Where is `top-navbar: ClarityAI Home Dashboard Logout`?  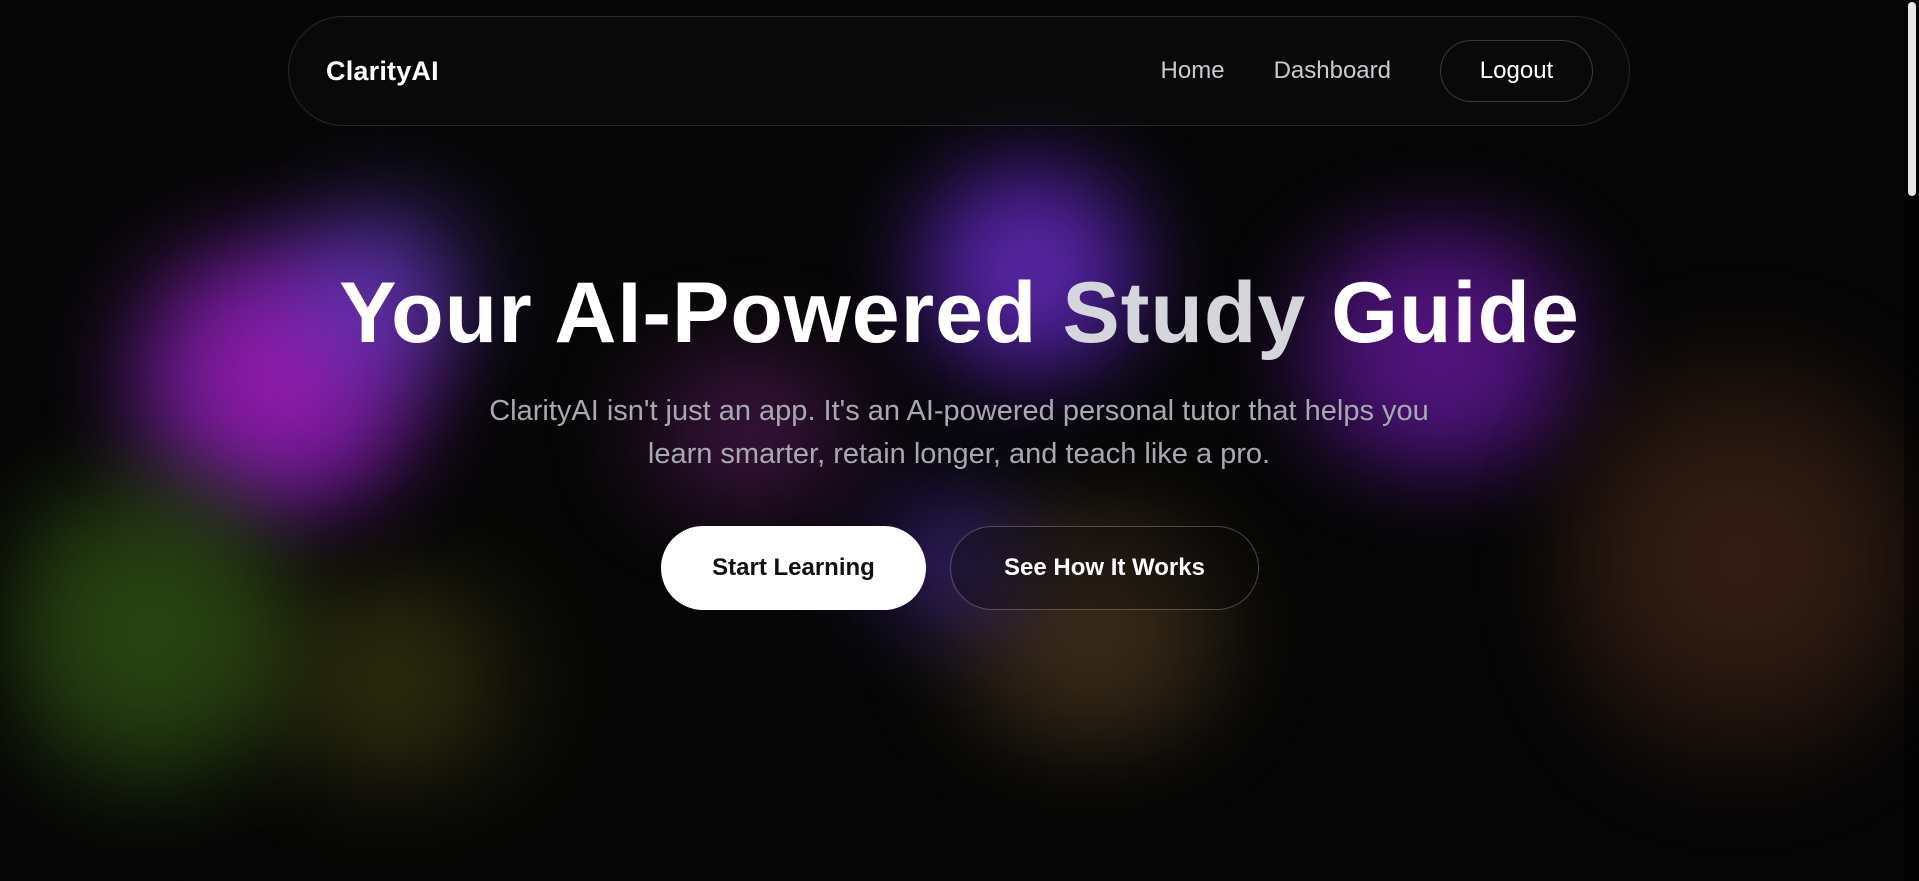
top-navbar: ClarityAI Home Dashboard Logout is located at coordinates (959, 71).